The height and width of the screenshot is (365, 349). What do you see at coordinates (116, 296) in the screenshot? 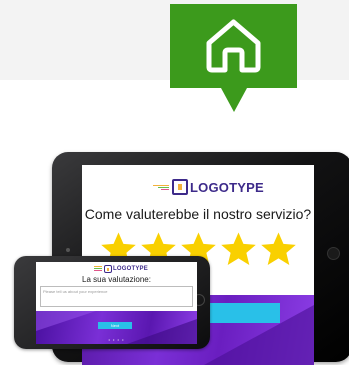
I see `feedback-input: Please tell us about your experience` at bounding box center [116, 296].